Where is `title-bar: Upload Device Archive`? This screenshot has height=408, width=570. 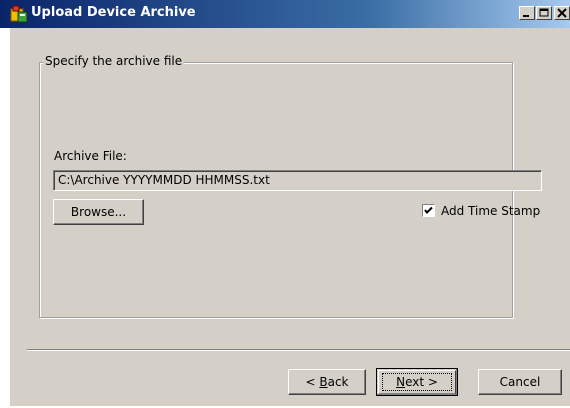 title-bar: Upload Device Archive is located at coordinates (285, 14).